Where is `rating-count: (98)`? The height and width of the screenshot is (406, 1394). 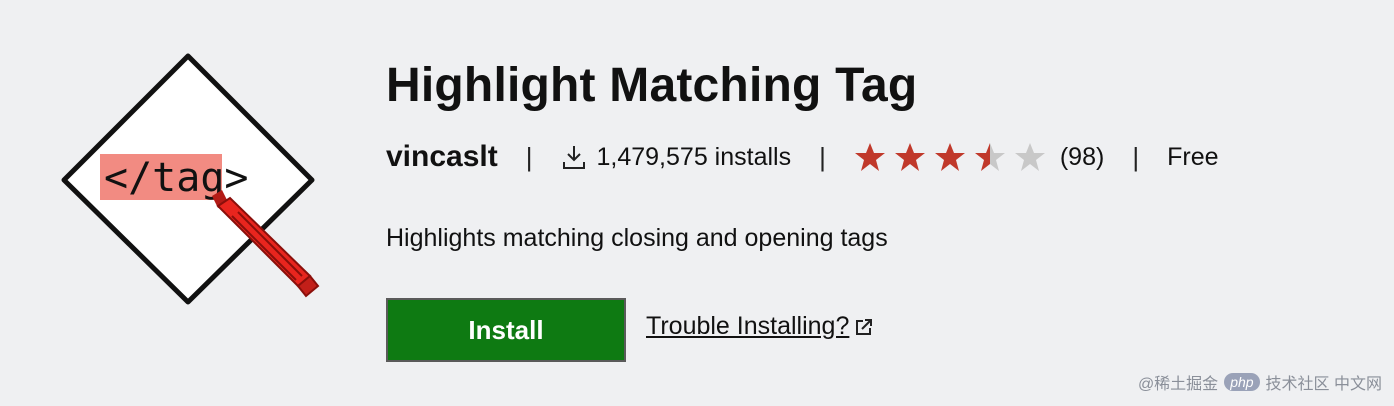
rating-count: (98) is located at coordinates (1082, 157).